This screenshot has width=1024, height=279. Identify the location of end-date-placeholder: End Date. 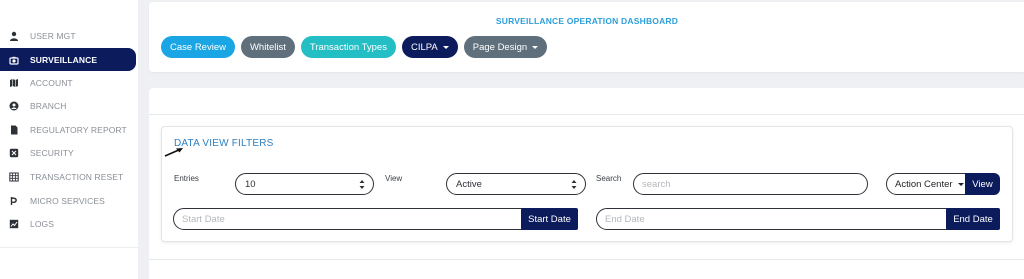
(625, 219).